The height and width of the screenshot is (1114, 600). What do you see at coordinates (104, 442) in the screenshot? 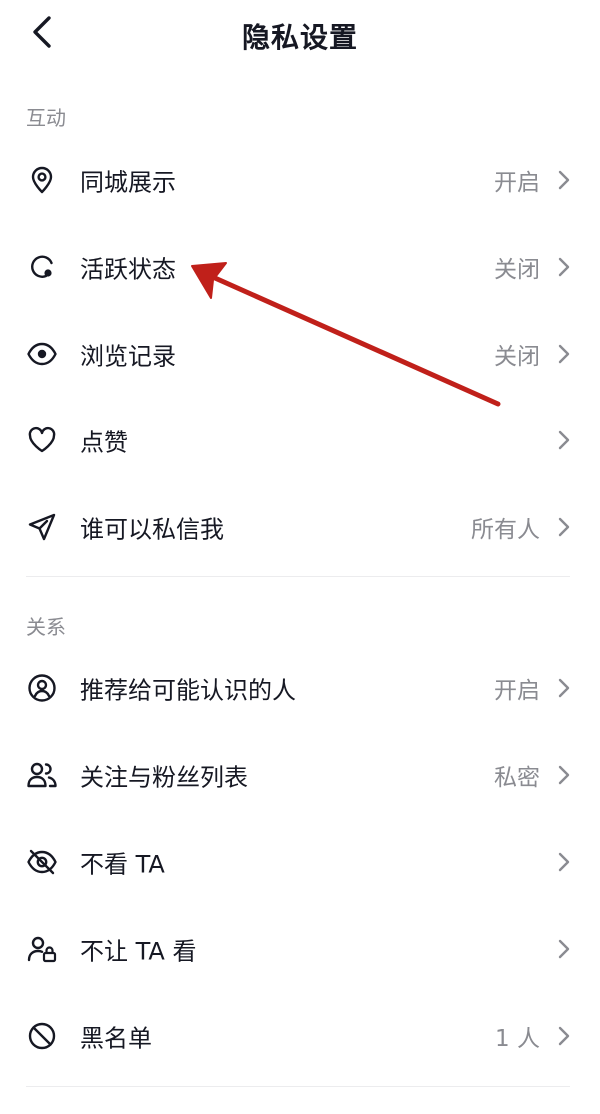
I see `row-label: 点赞` at bounding box center [104, 442].